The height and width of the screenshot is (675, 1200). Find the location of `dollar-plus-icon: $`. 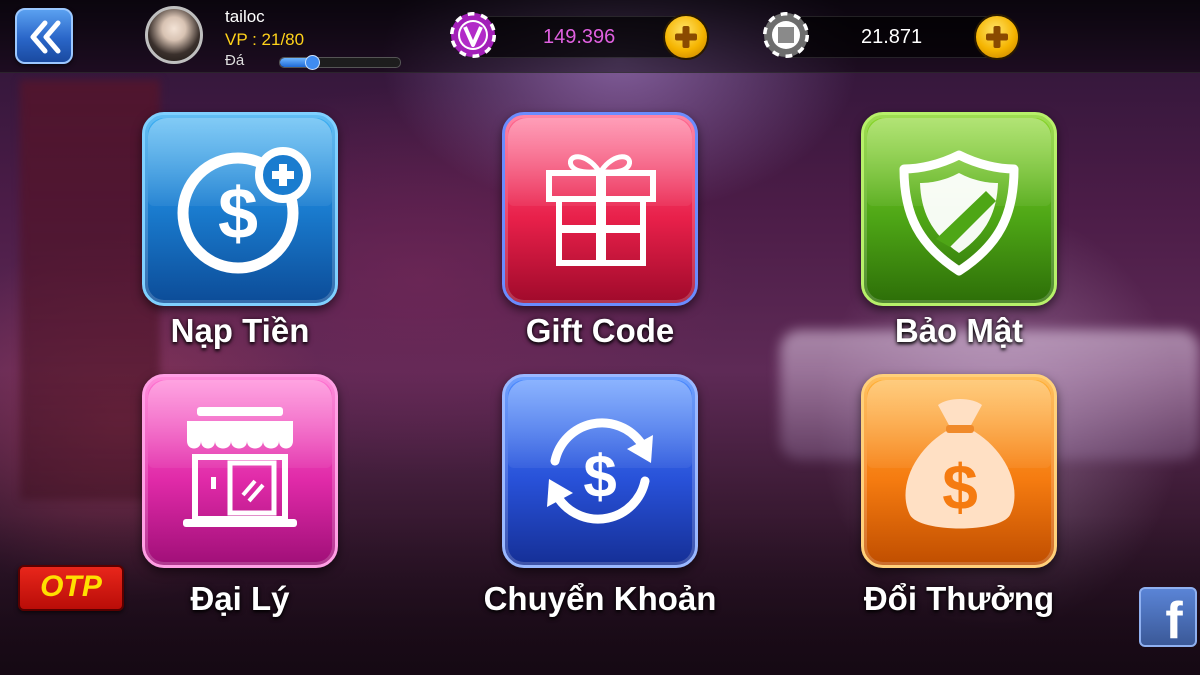

dollar-plus-icon: $ is located at coordinates (244, 210).